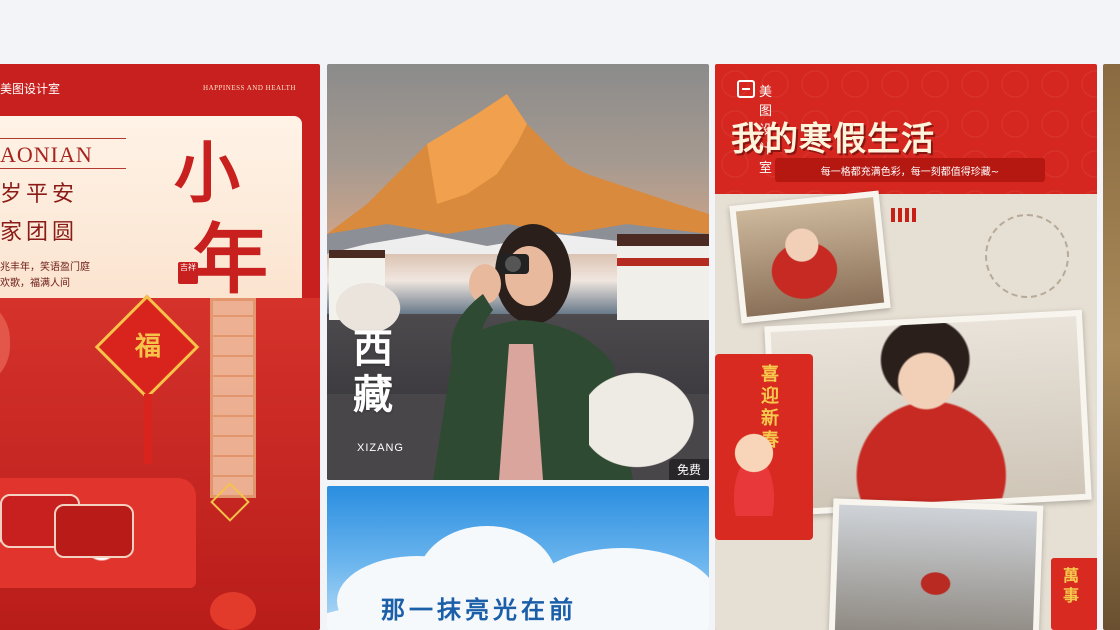 The image size is (1120, 630). I want to click on template-card-sky: 那一抹亮光在前, so click(518, 558).